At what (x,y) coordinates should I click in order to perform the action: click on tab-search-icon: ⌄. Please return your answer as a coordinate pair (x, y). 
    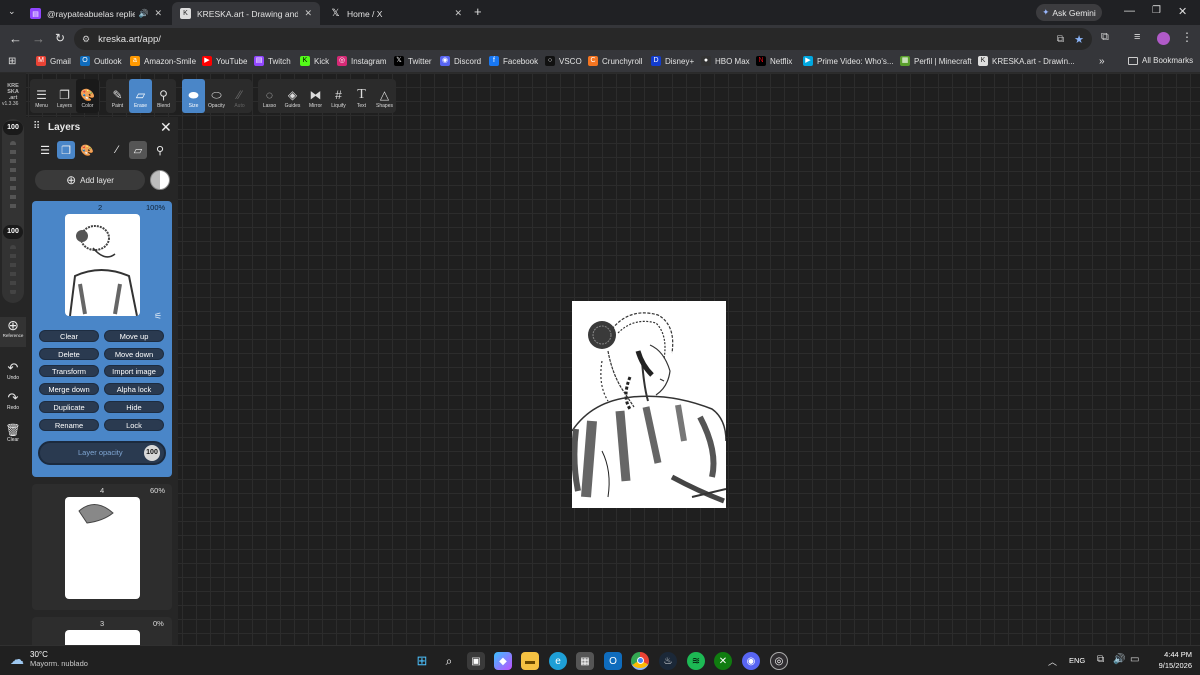
    Looking at the image, I should click on (12, 11).